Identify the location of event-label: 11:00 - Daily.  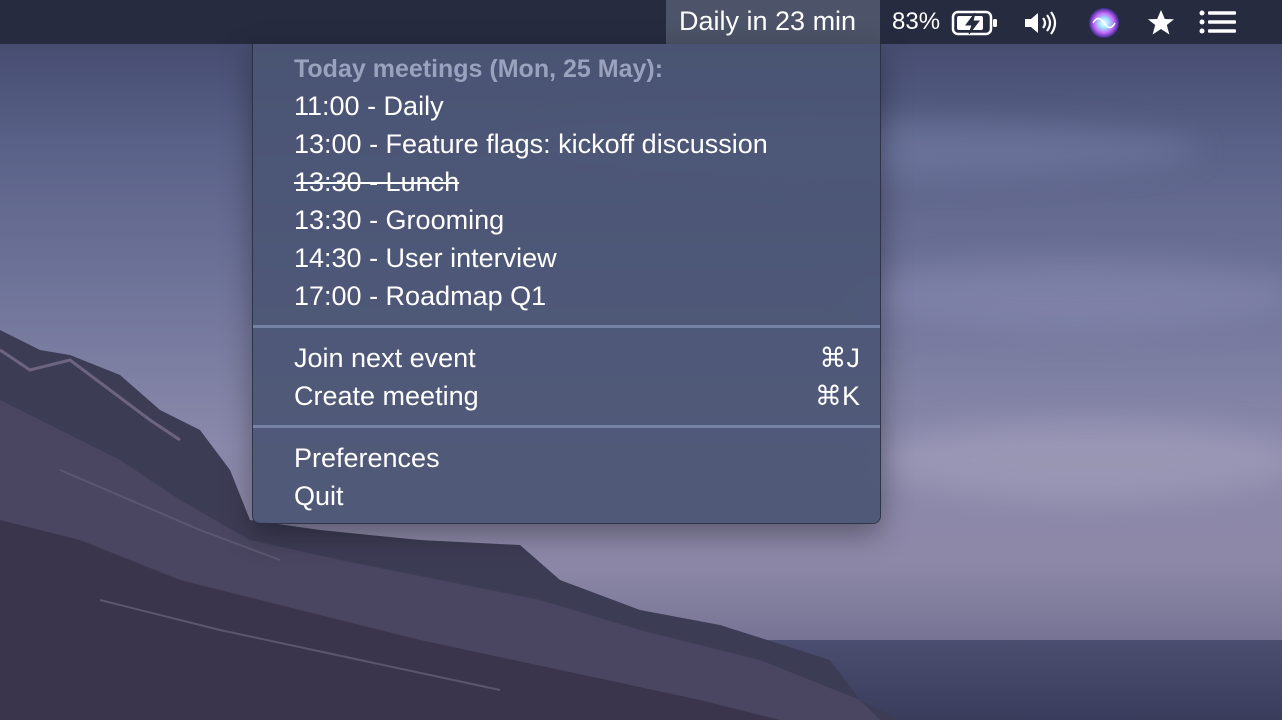
(369, 106).